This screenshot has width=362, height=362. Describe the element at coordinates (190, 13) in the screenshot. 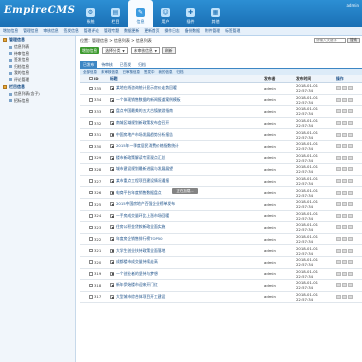

I see `nav-tab-4: ✚ 插件` at that location.